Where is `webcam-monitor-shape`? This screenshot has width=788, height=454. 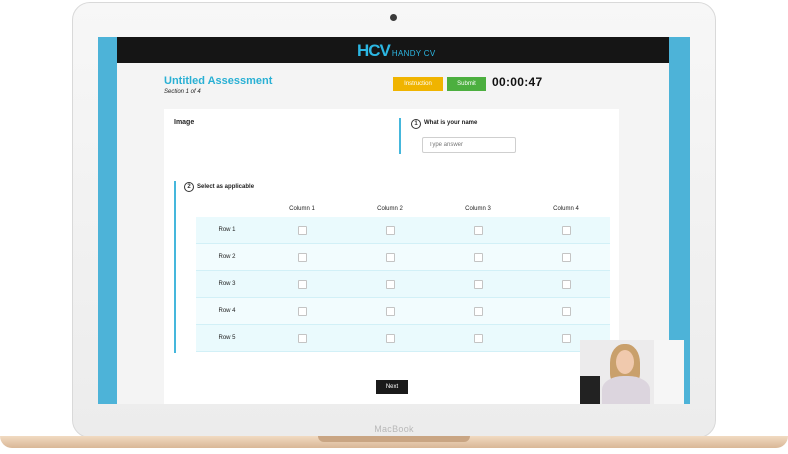
webcam-monitor-shape is located at coordinates (590, 390).